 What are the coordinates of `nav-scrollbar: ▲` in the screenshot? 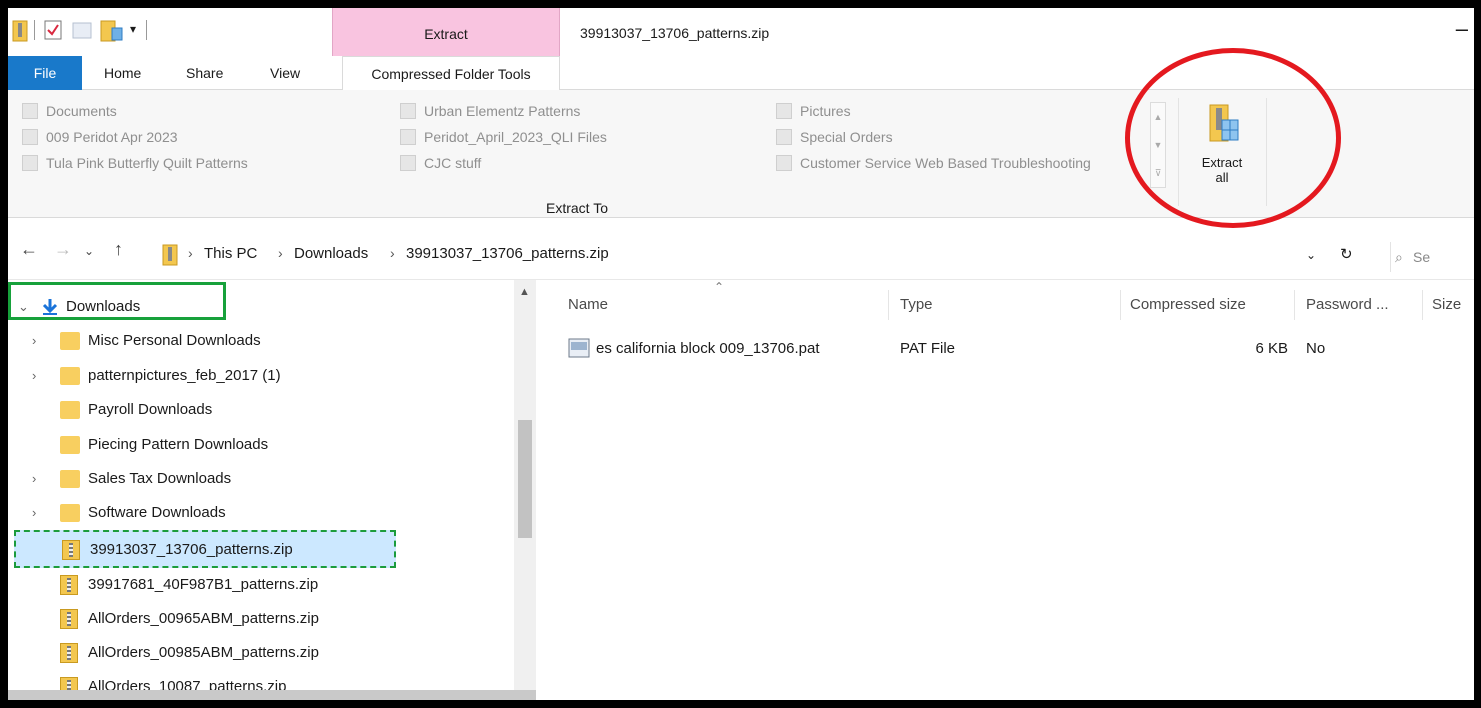 It's located at (525, 490).